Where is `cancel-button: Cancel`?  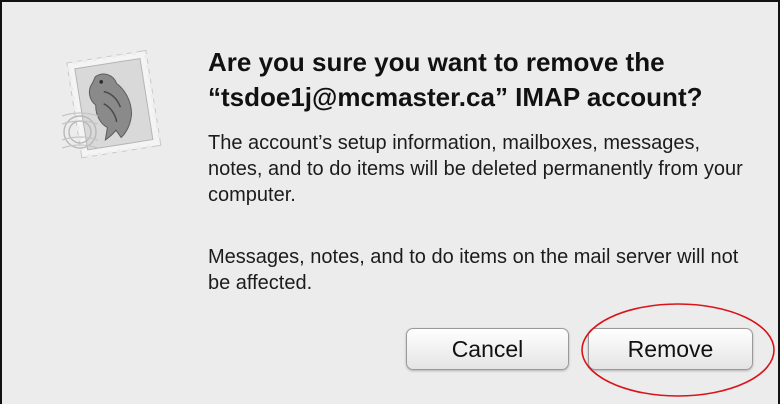
cancel-button: Cancel is located at coordinates (487, 349).